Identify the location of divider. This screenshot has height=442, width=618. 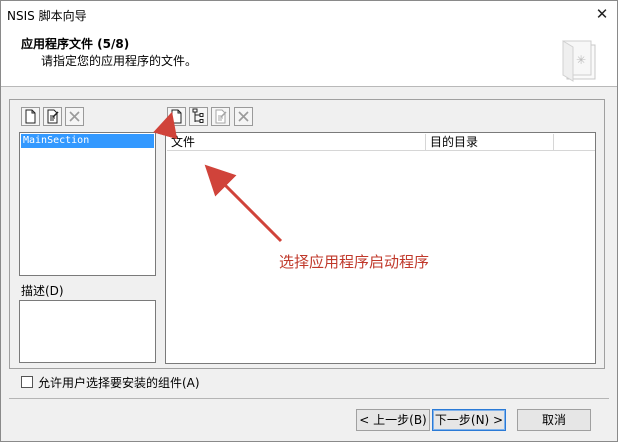
(309, 398).